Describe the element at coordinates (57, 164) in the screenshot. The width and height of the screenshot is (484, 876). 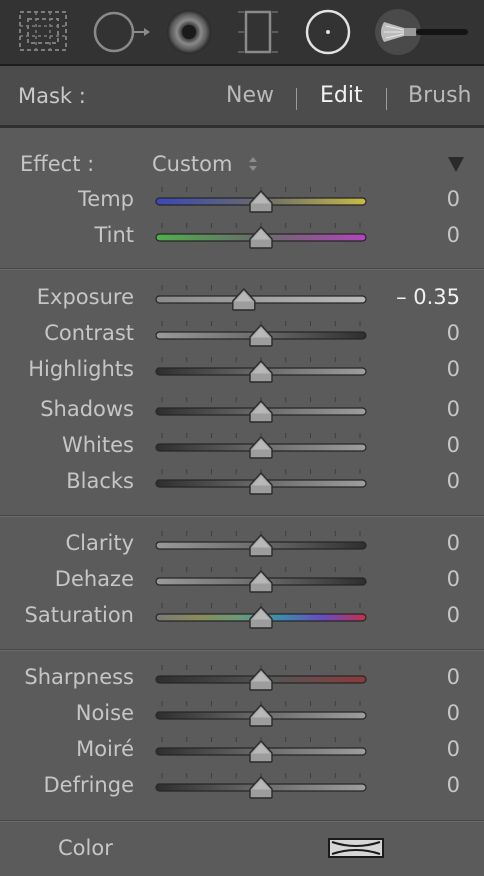
I see `effect-label: Effect :` at that location.